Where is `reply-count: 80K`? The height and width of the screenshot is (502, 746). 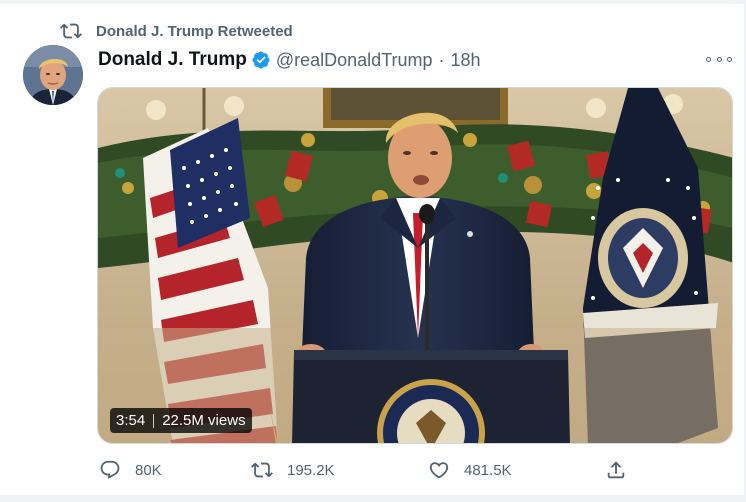
reply-count: 80K is located at coordinates (148, 470).